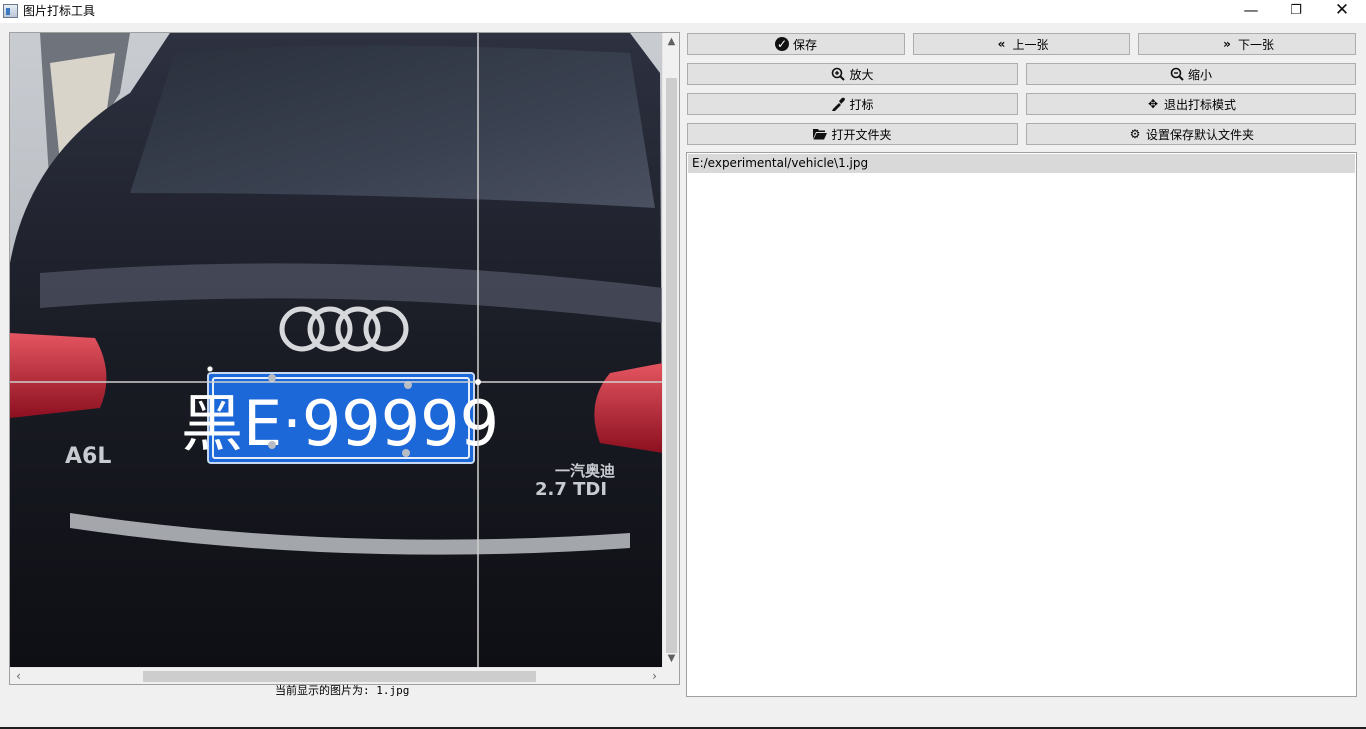  What do you see at coordinates (1177, 74) in the screenshot?
I see `zoom-out-icon` at bounding box center [1177, 74].